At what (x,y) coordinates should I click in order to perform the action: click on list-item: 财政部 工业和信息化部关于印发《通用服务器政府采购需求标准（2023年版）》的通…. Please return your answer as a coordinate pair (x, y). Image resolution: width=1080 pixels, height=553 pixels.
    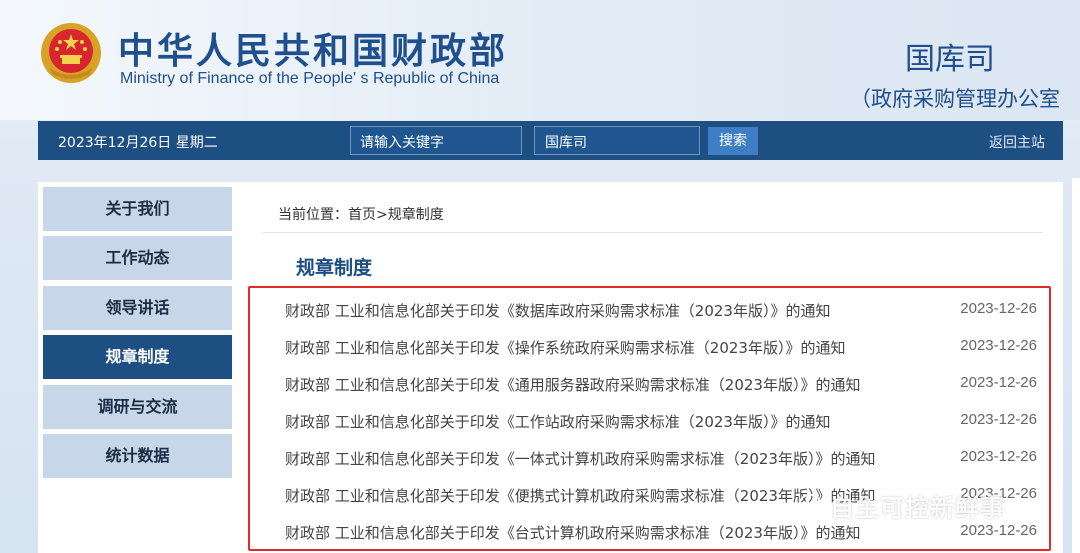
    Looking at the image, I should click on (661, 383).